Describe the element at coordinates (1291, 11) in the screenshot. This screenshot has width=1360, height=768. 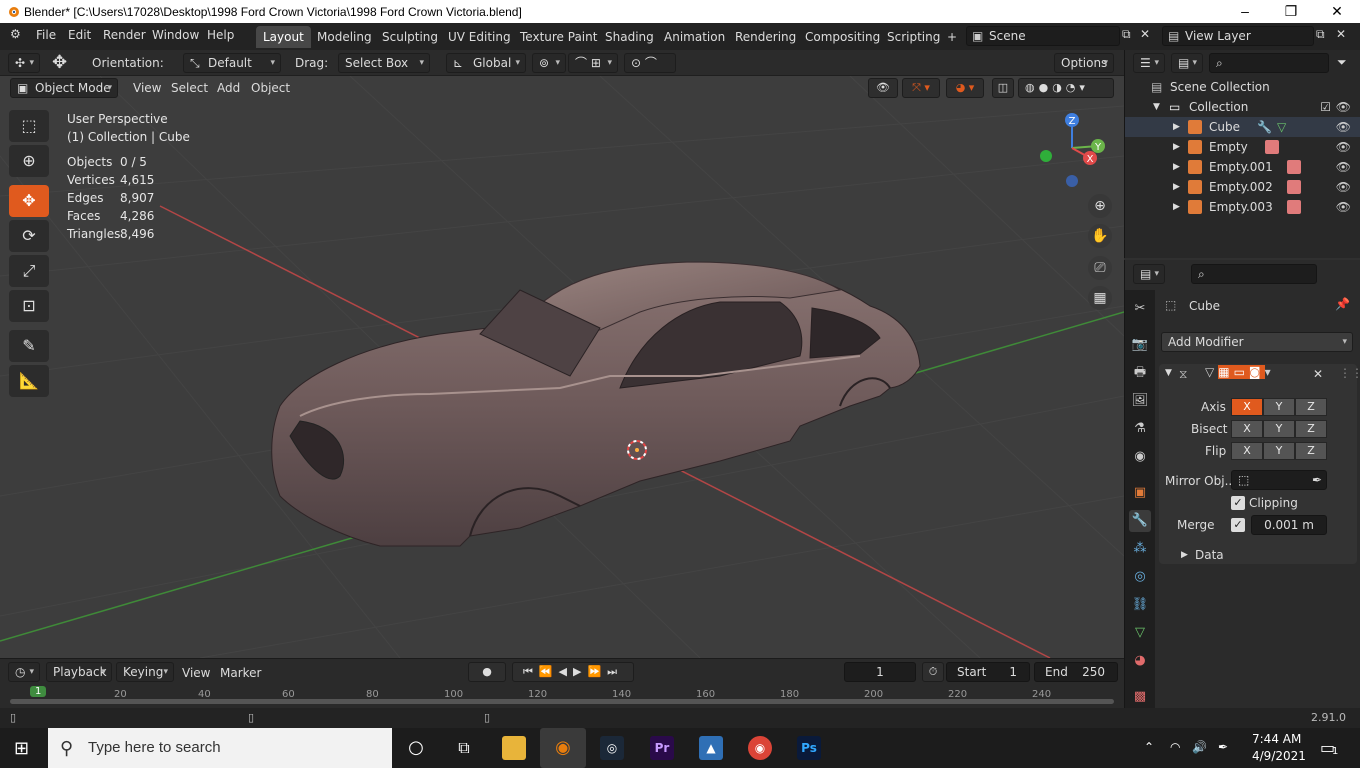
I see `maximize-button: ❐` at that location.